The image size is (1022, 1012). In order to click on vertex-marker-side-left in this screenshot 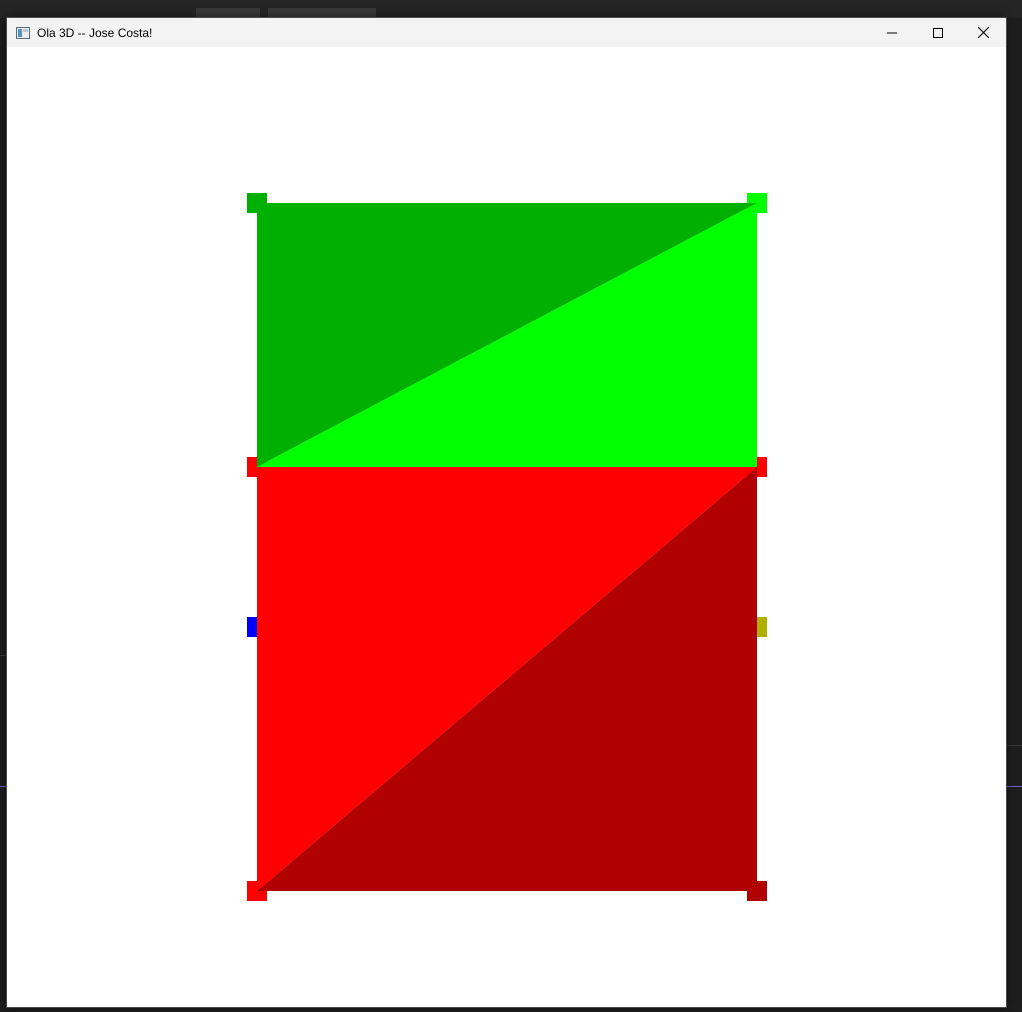, I will do `click(252, 627)`.